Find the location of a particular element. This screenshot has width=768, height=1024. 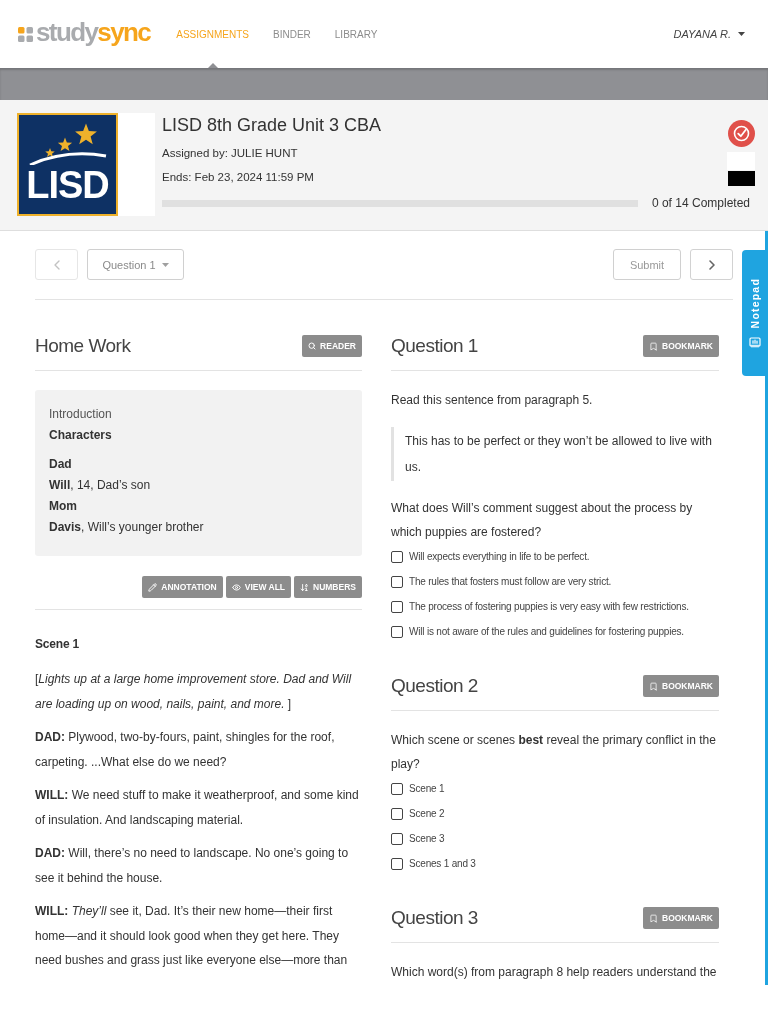

character-entry: Davis, Will’s younger brother is located at coordinates (127, 527).